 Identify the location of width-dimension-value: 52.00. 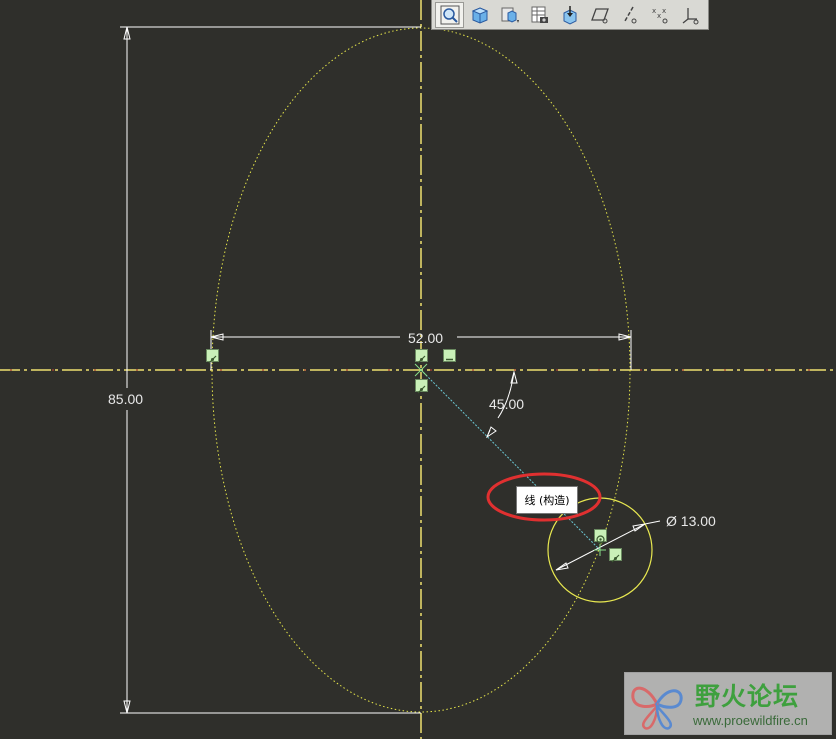
(425, 338).